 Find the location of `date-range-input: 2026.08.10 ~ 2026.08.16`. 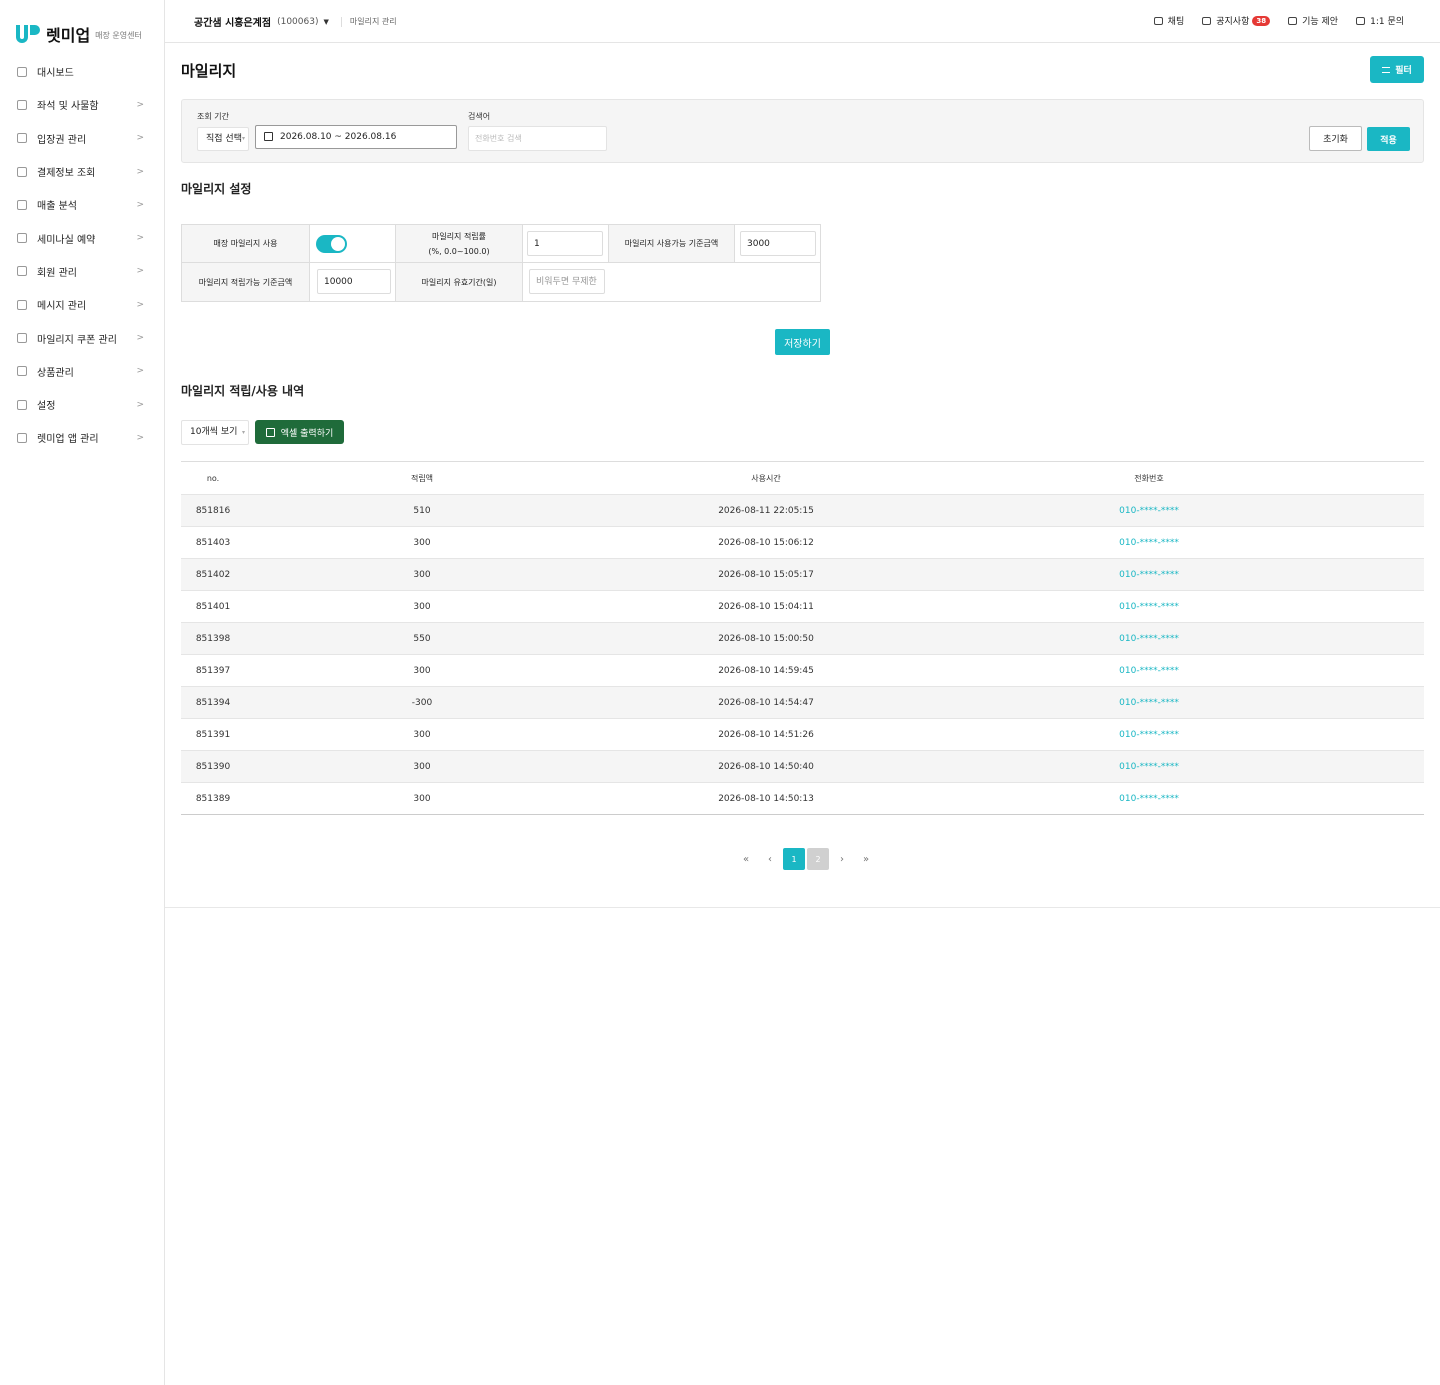

date-range-input: 2026.08.10 ~ 2026.08.16 is located at coordinates (356, 137).